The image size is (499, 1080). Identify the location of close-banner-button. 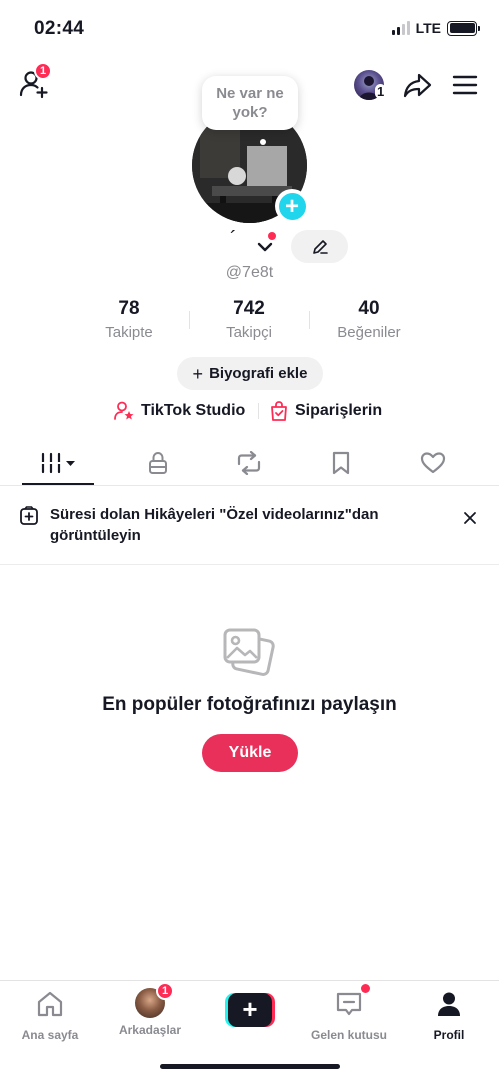
(470, 518).